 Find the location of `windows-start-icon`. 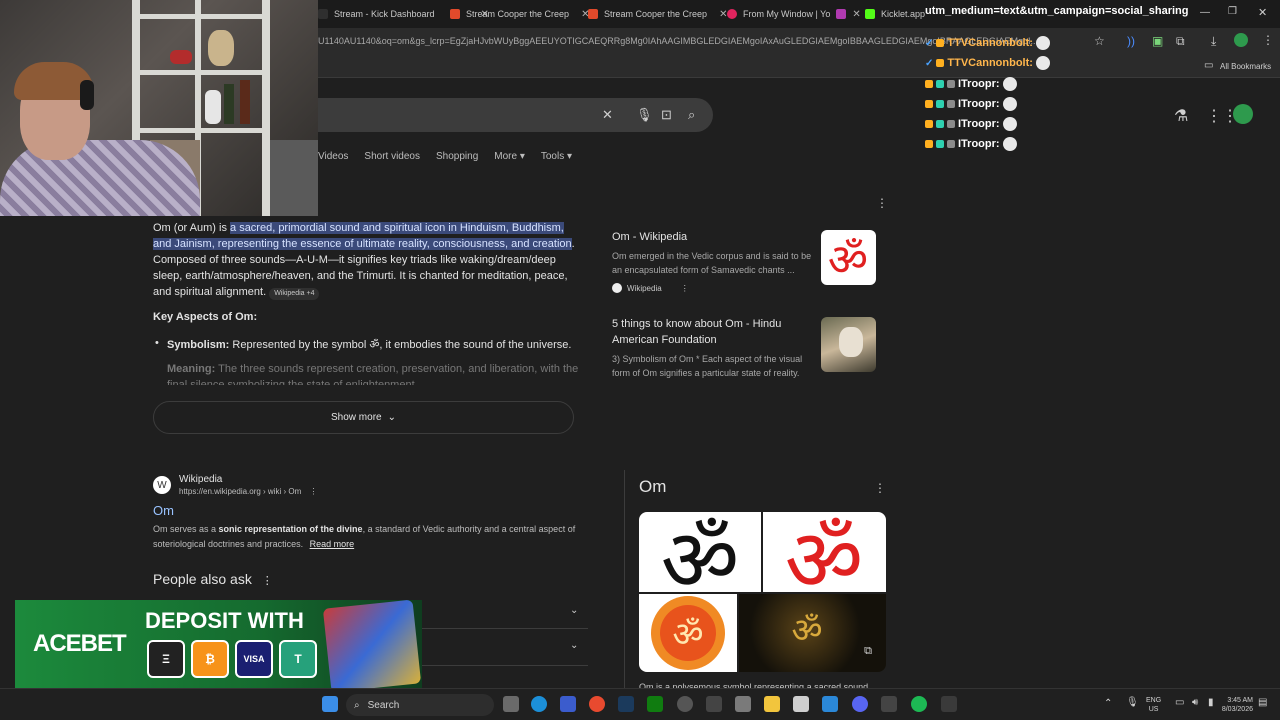

windows-start-icon is located at coordinates (330, 704).